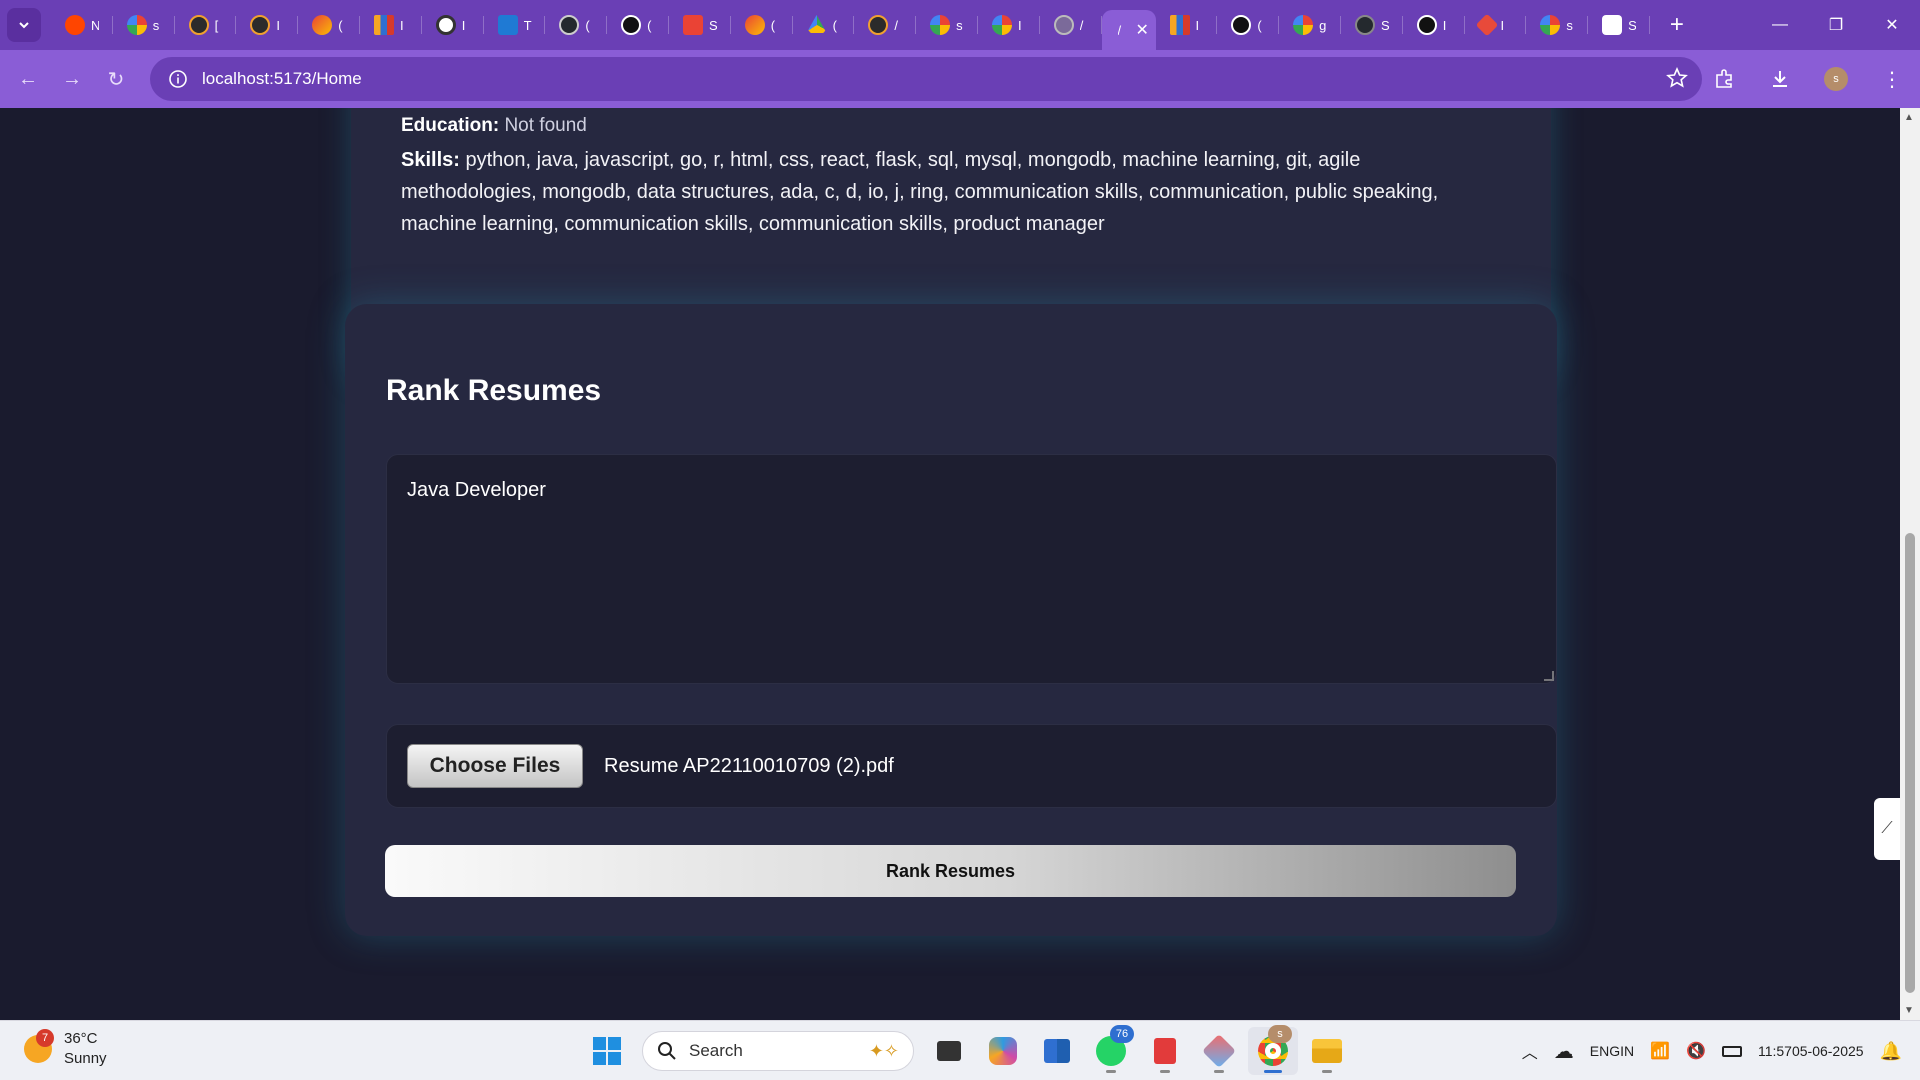 Image resolution: width=1920 pixels, height=1080 pixels. I want to click on site-info-button, so click(178, 79).